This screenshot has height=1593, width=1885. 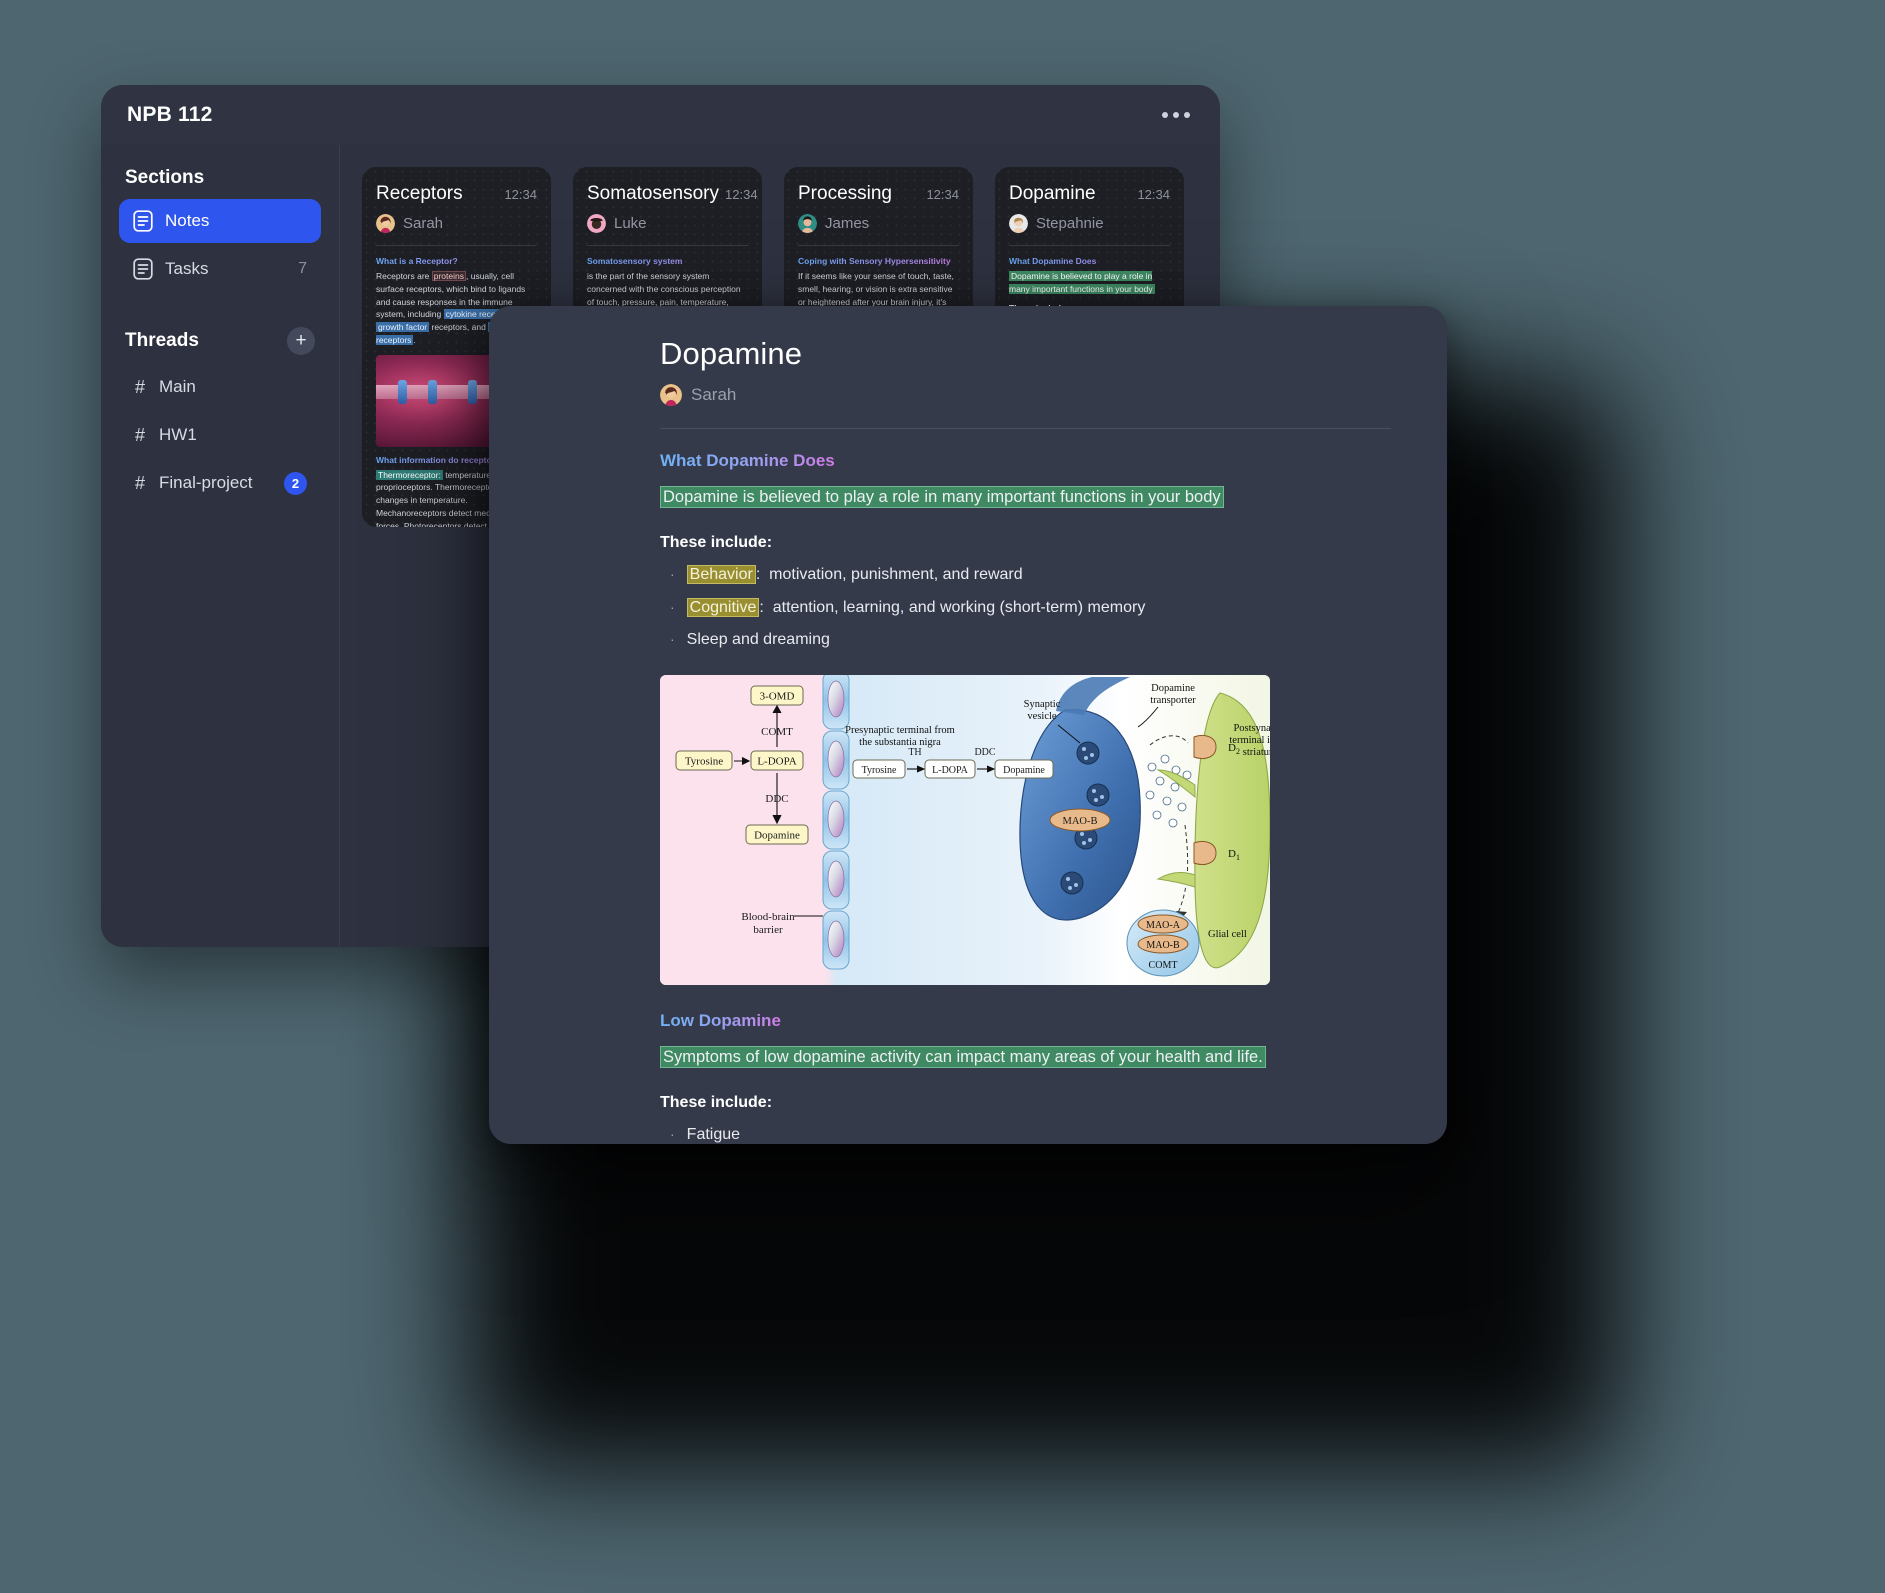 I want to click on svg-text: 1, so click(x=1238, y=857).